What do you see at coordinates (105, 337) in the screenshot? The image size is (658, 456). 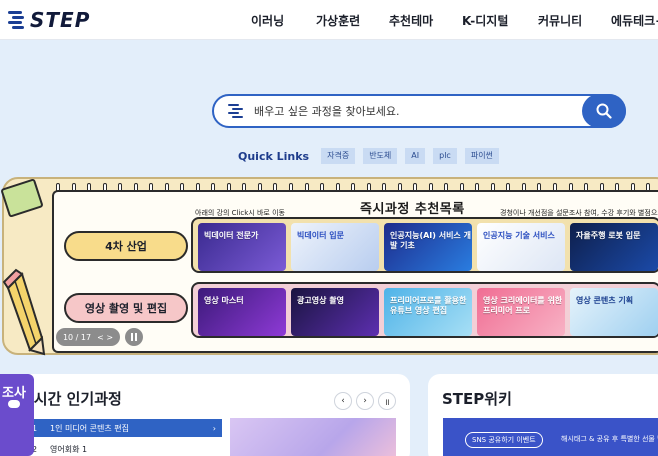 I see `slide-nav-arrows: < >` at bounding box center [105, 337].